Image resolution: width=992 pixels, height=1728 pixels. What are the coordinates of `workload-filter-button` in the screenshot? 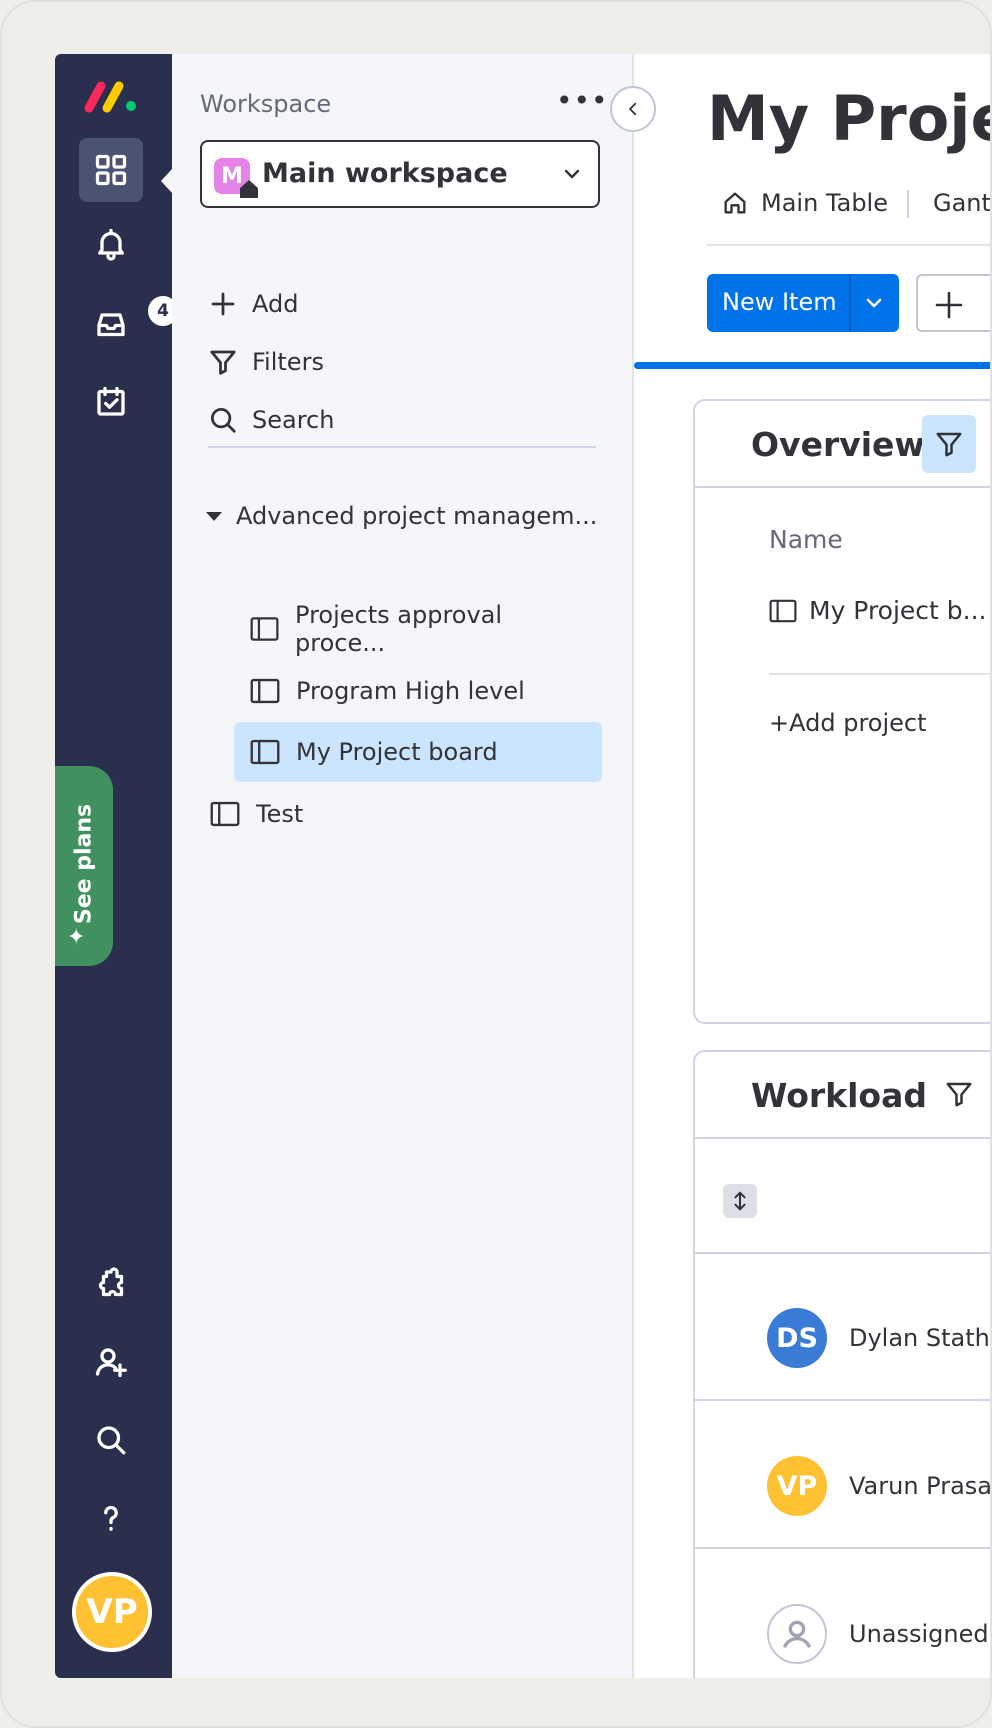 It's located at (959, 1094).